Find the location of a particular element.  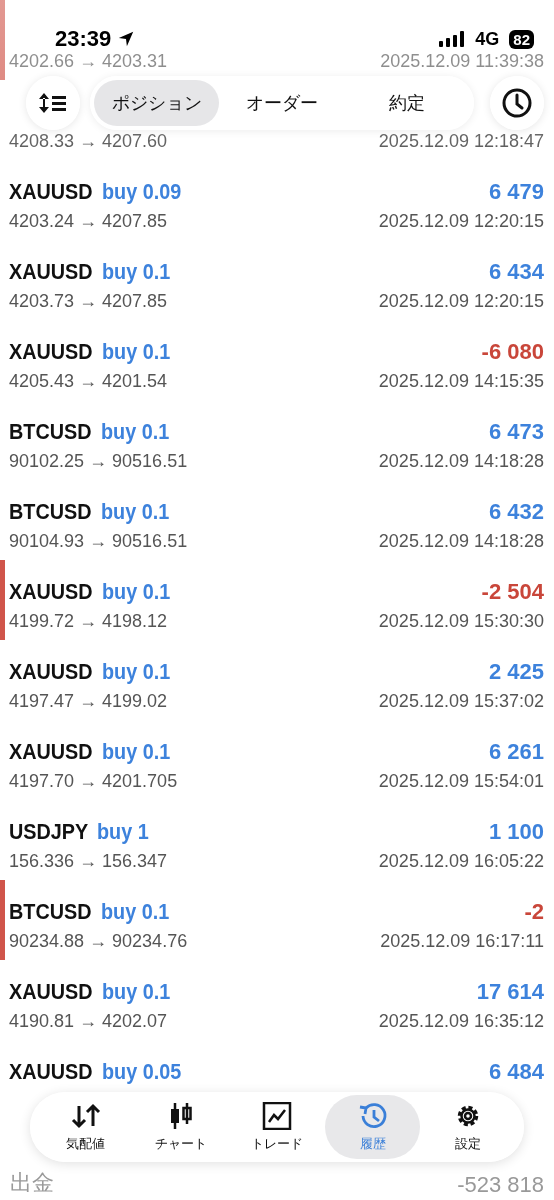

deal-time: 2025.12.09 15:30:30 is located at coordinates (461, 621).